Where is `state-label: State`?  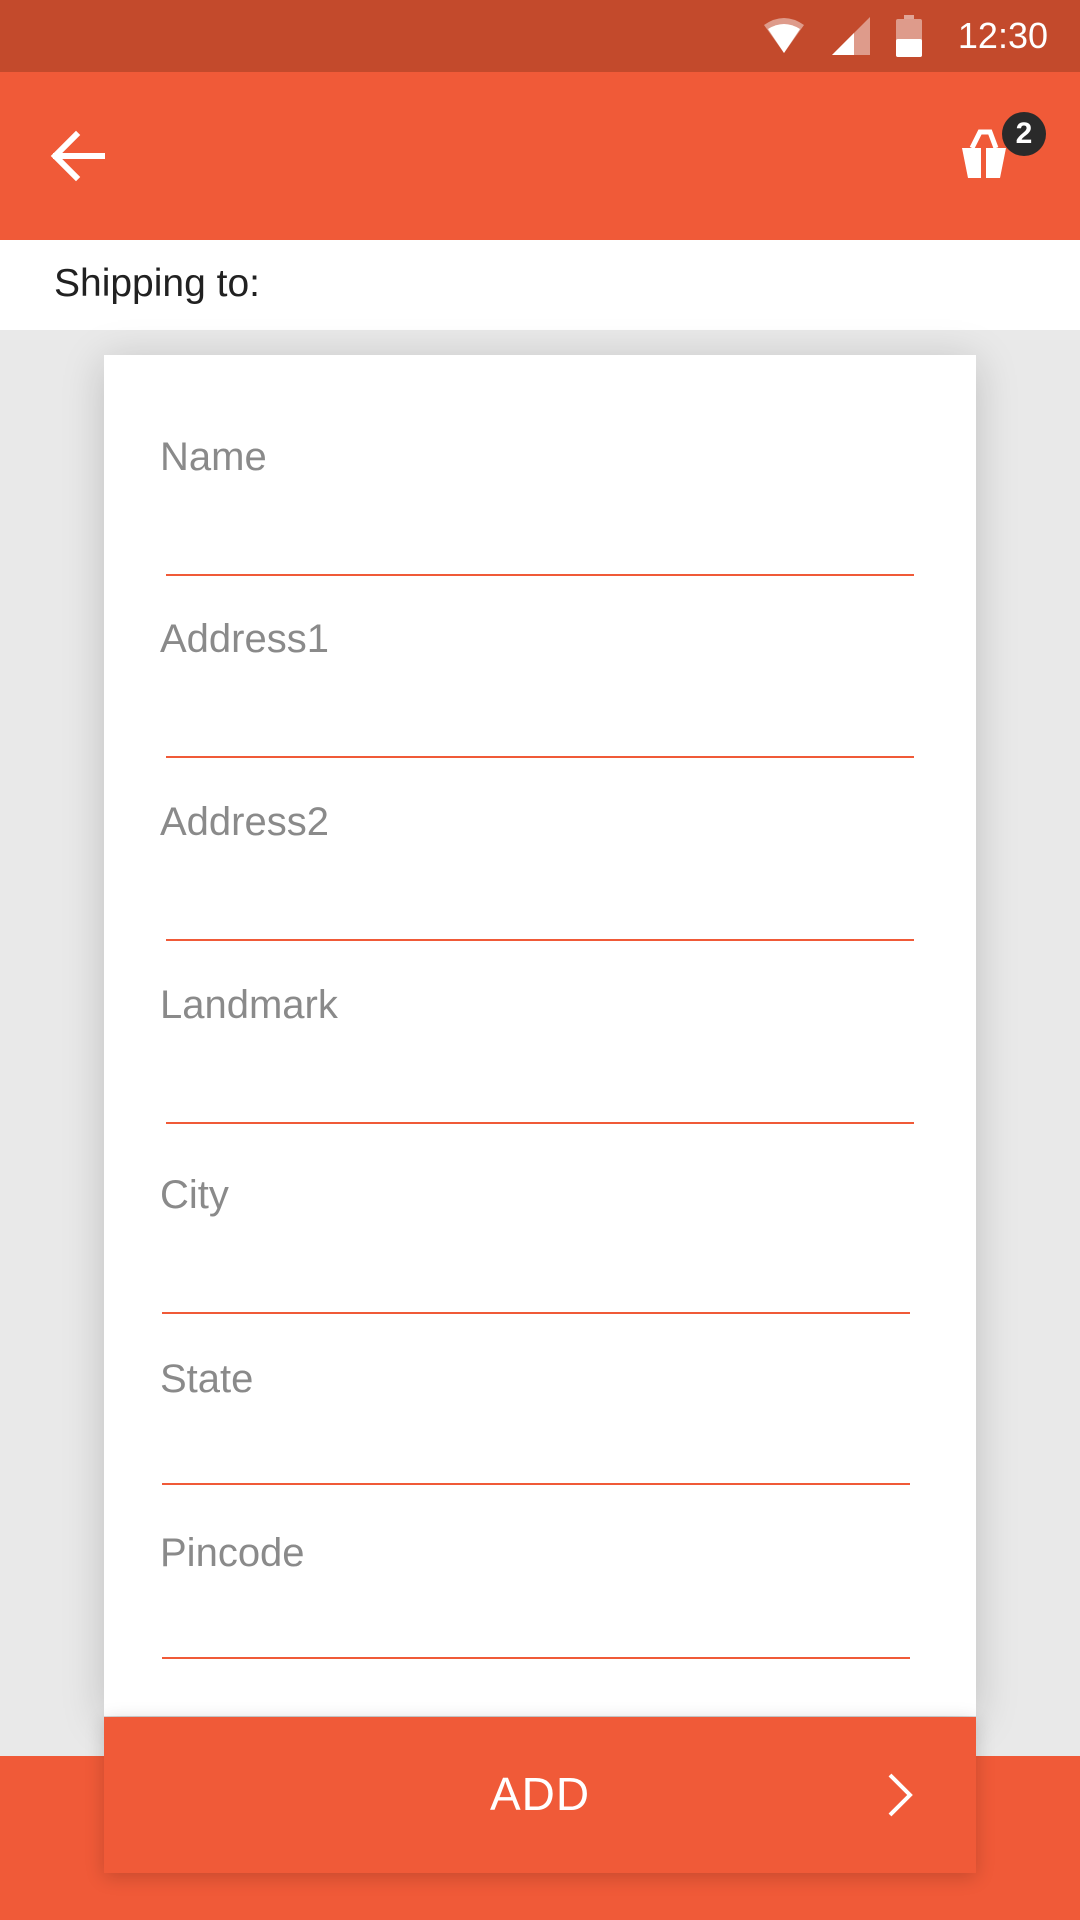
state-label: State is located at coordinates (207, 1379).